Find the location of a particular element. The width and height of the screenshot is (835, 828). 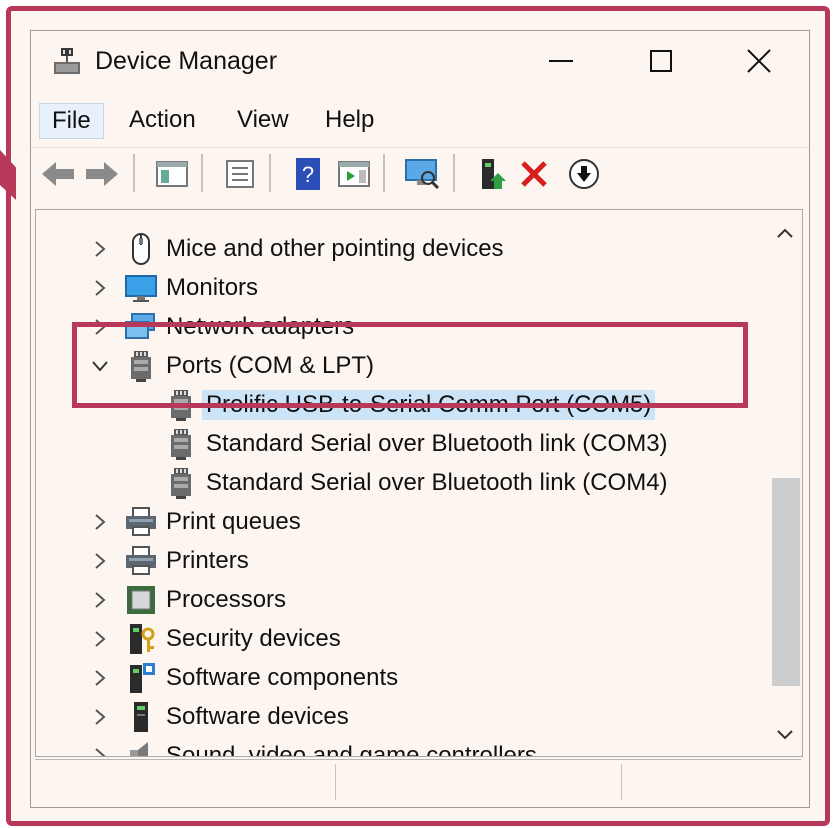

close-icon is located at coordinates (759, 61).